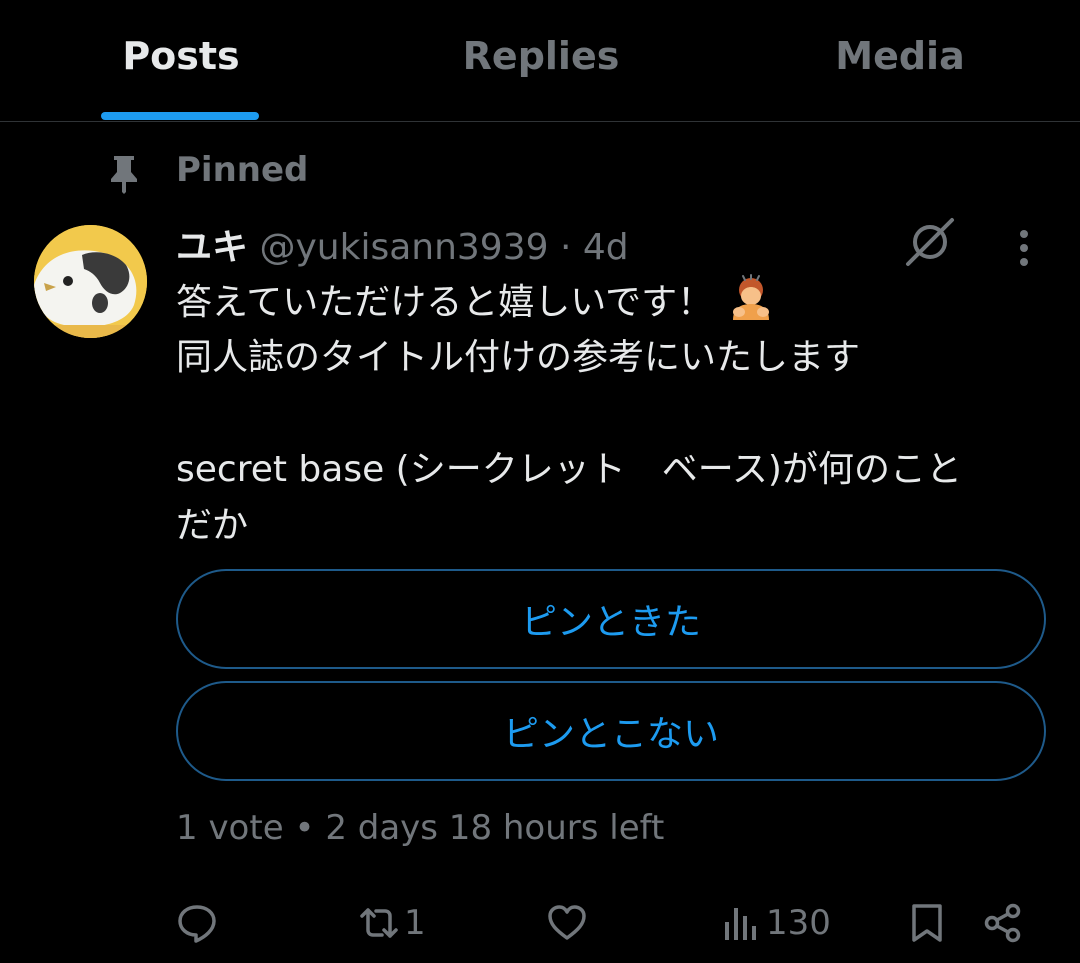 The image size is (1080, 963). What do you see at coordinates (611, 619) in the screenshot?
I see `poll-option-1: ピンときた` at bounding box center [611, 619].